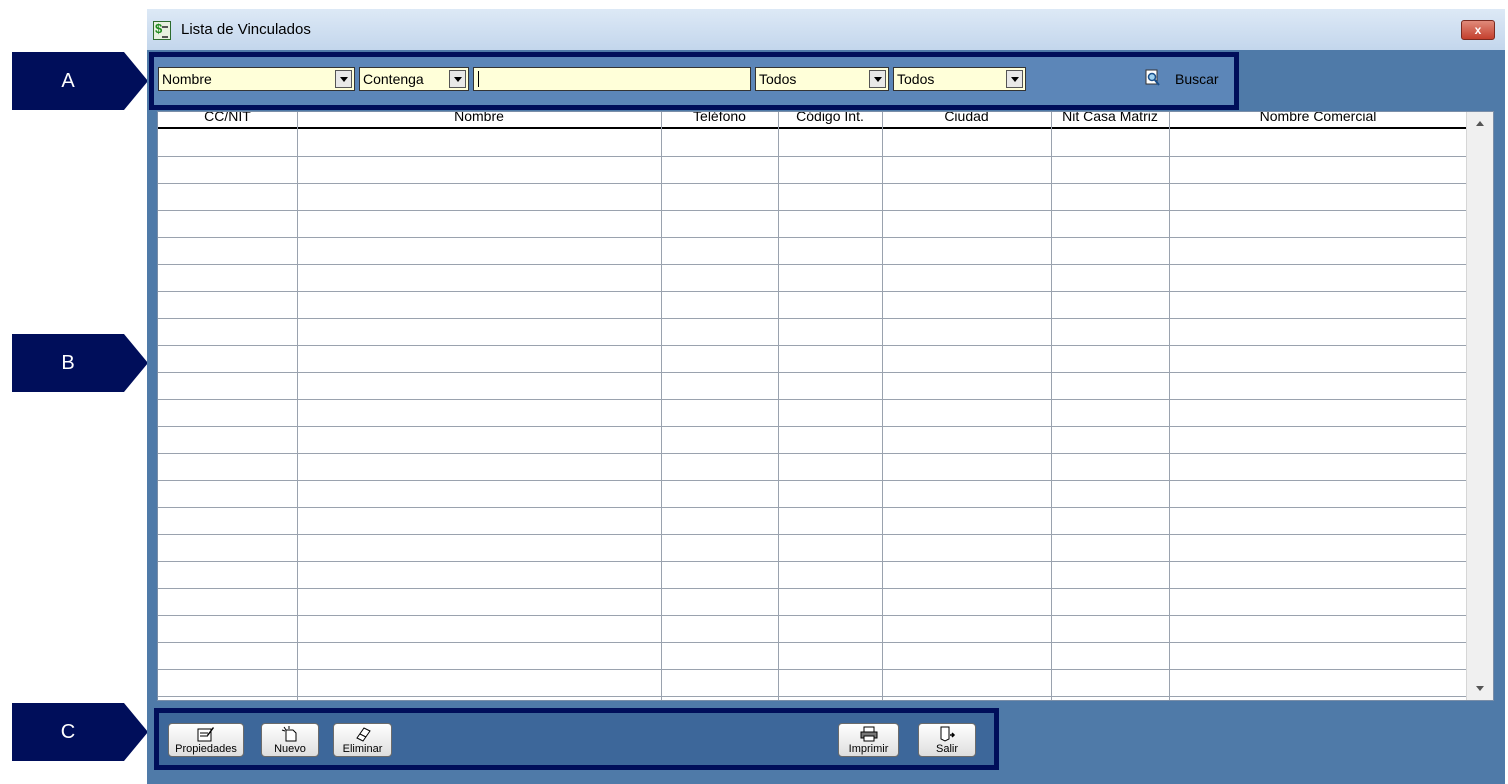 The width and height of the screenshot is (1508, 784). What do you see at coordinates (393, 79) in the screenshot?
I see `operator-select-value: Contenga` at bounding box center [393, 79].